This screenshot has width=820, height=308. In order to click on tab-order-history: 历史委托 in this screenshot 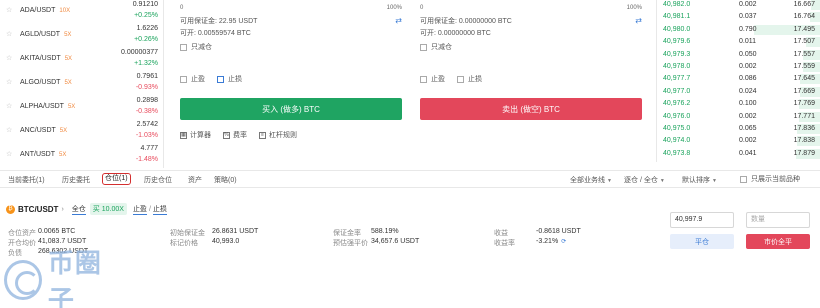, I will do `click(76, 180)`.